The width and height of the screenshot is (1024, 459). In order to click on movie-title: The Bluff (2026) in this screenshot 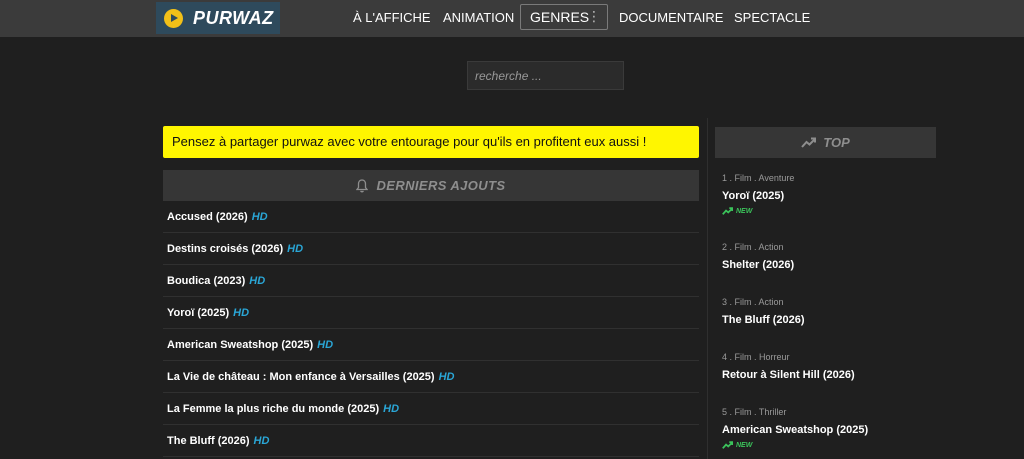, I will do `click(208, 441)`.